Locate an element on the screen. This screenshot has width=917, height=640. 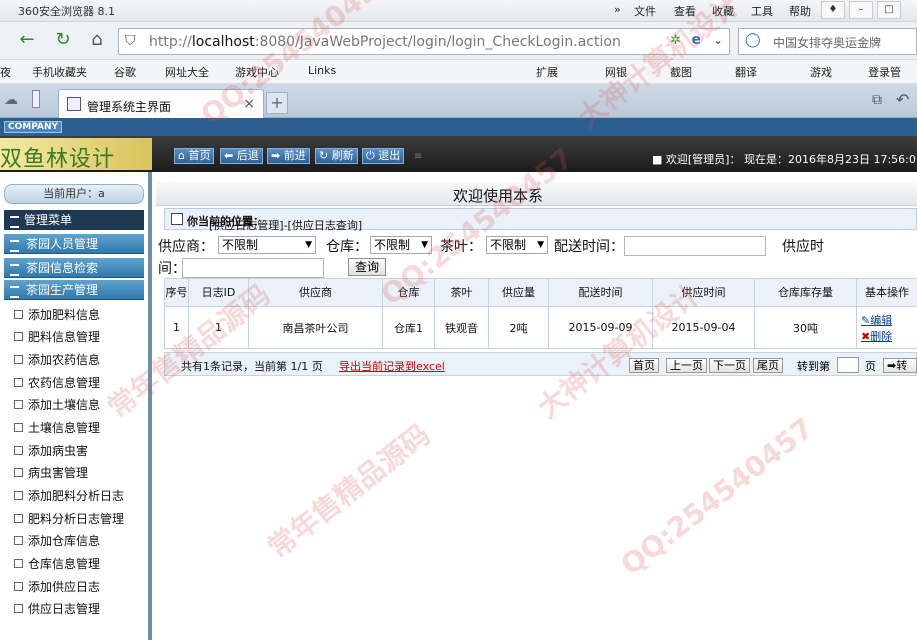
search-box: ◯ 中国女排夺奥运金牌 is located at coordinates (827, 41).